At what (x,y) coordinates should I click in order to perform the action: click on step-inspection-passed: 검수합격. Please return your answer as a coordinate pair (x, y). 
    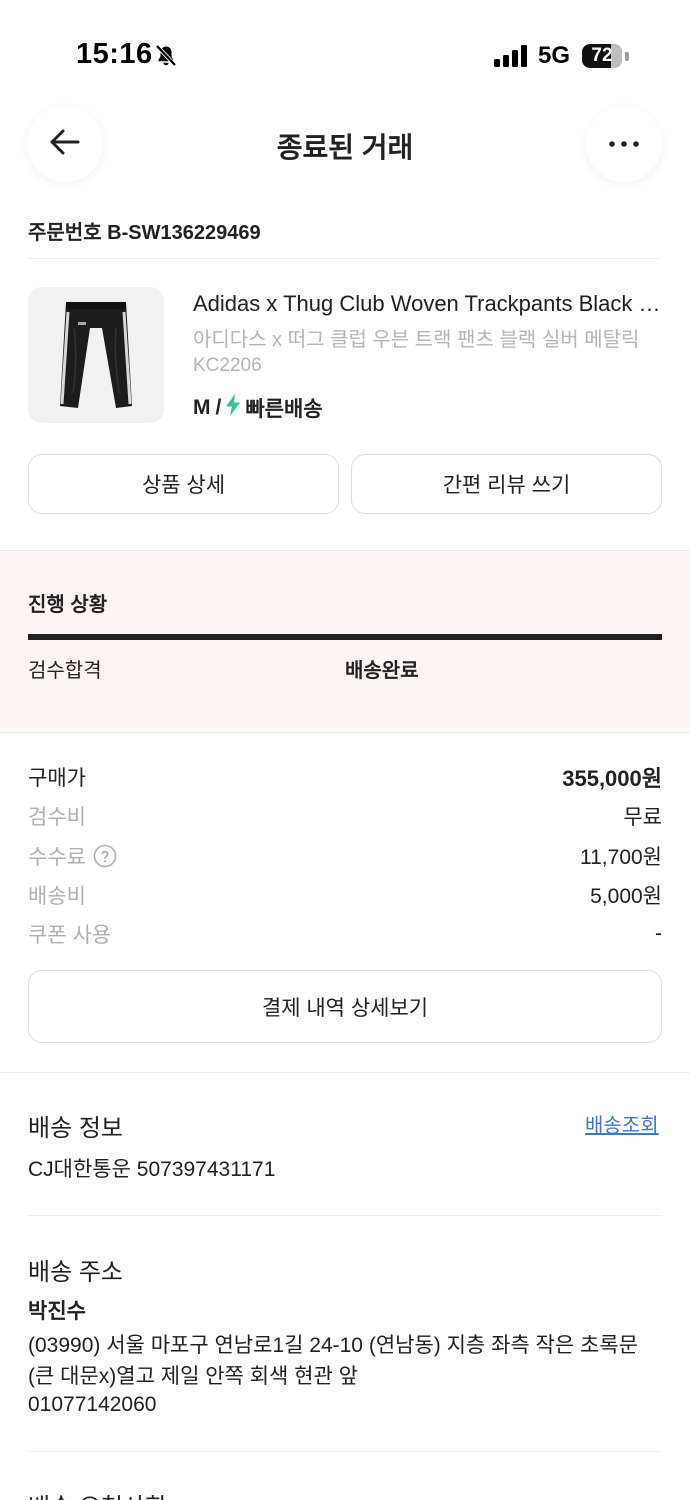
    Looking at the image, I should click on (65, 671).